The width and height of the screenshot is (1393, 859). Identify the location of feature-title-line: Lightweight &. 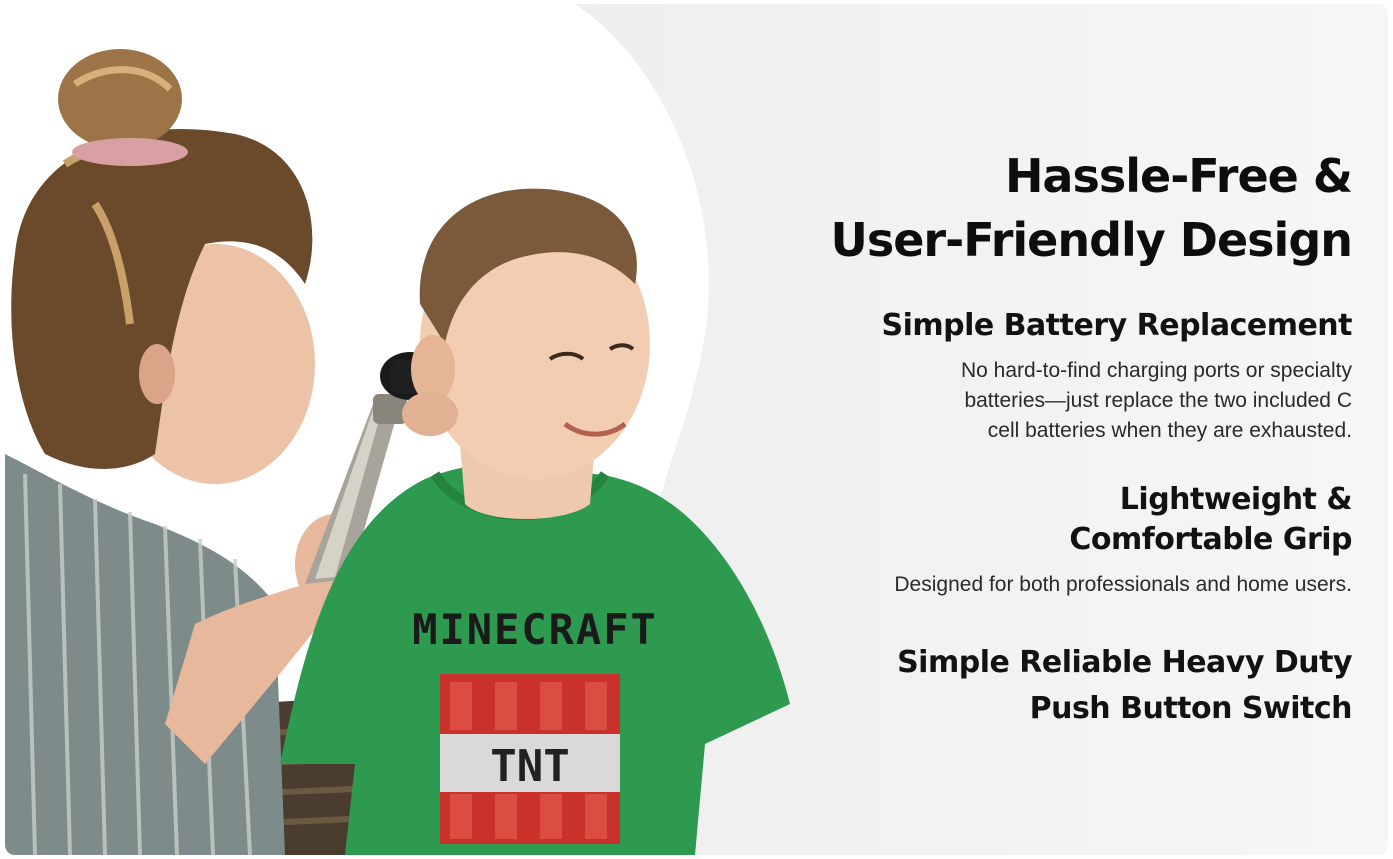
(1236, 499).